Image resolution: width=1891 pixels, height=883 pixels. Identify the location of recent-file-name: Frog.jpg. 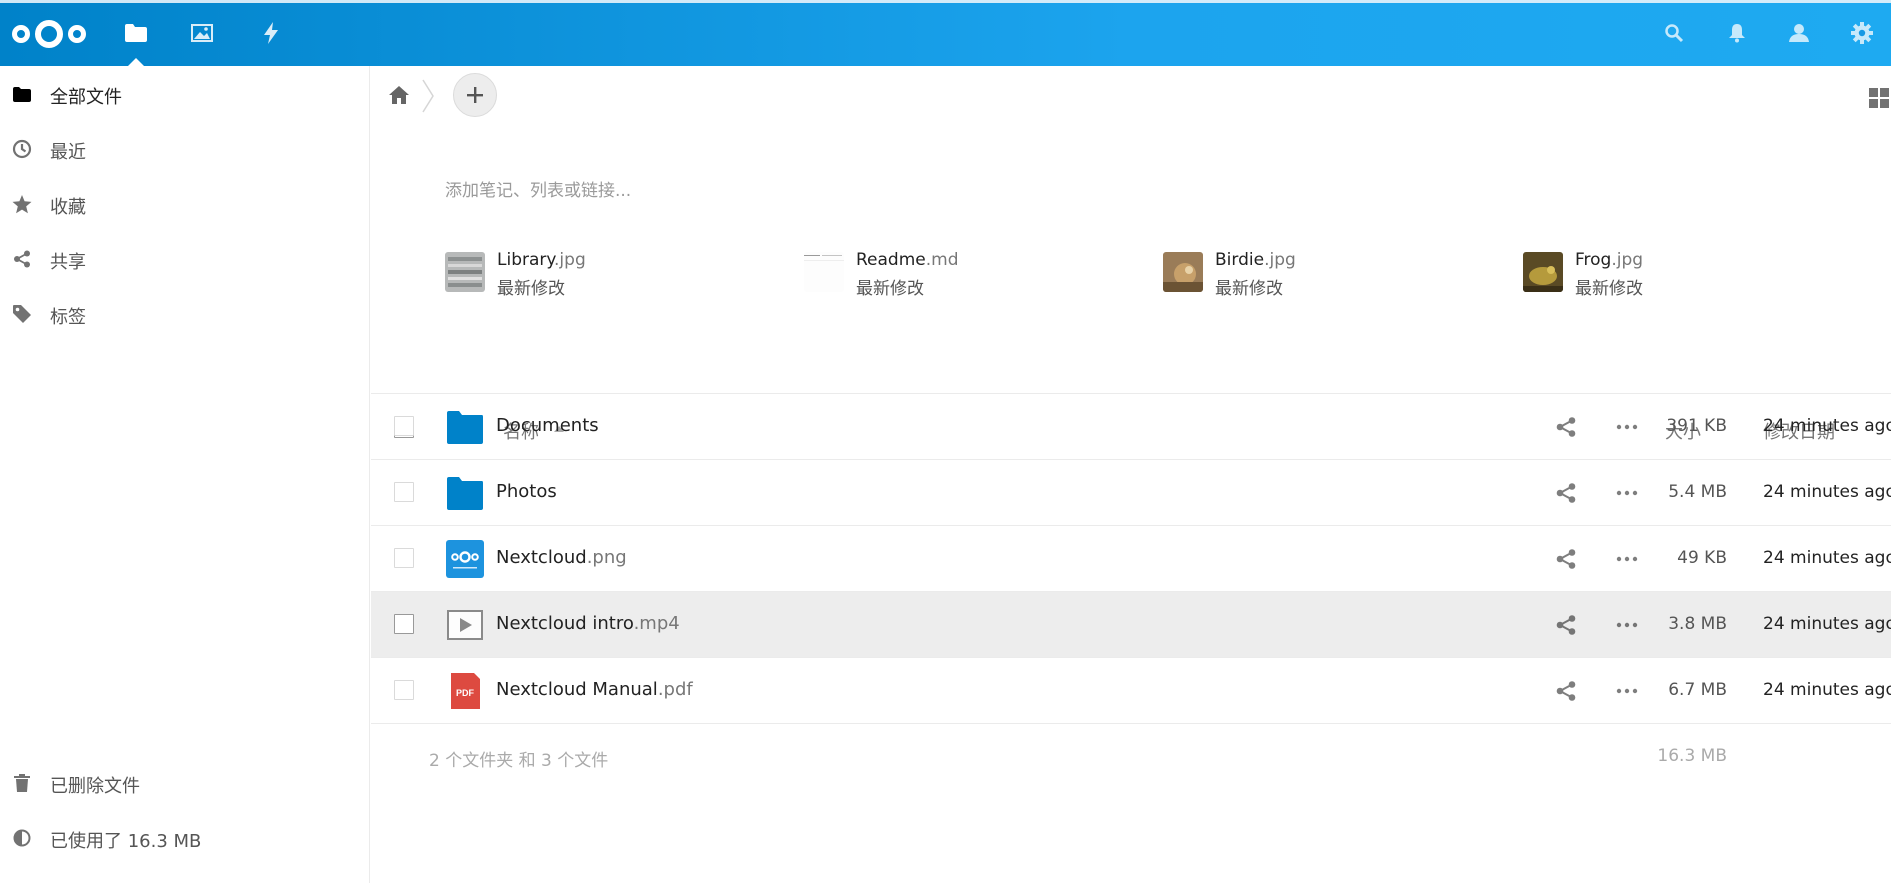
(1609, 260).